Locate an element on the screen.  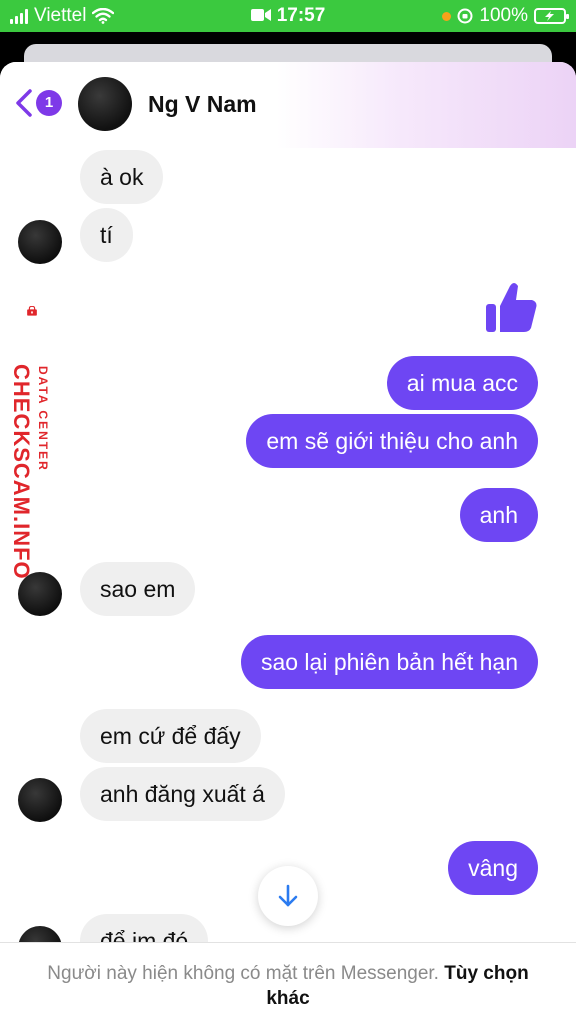
watermark-text: CHECKSCAM.INFO DATA CENTER is located at coordinates (32, 479).